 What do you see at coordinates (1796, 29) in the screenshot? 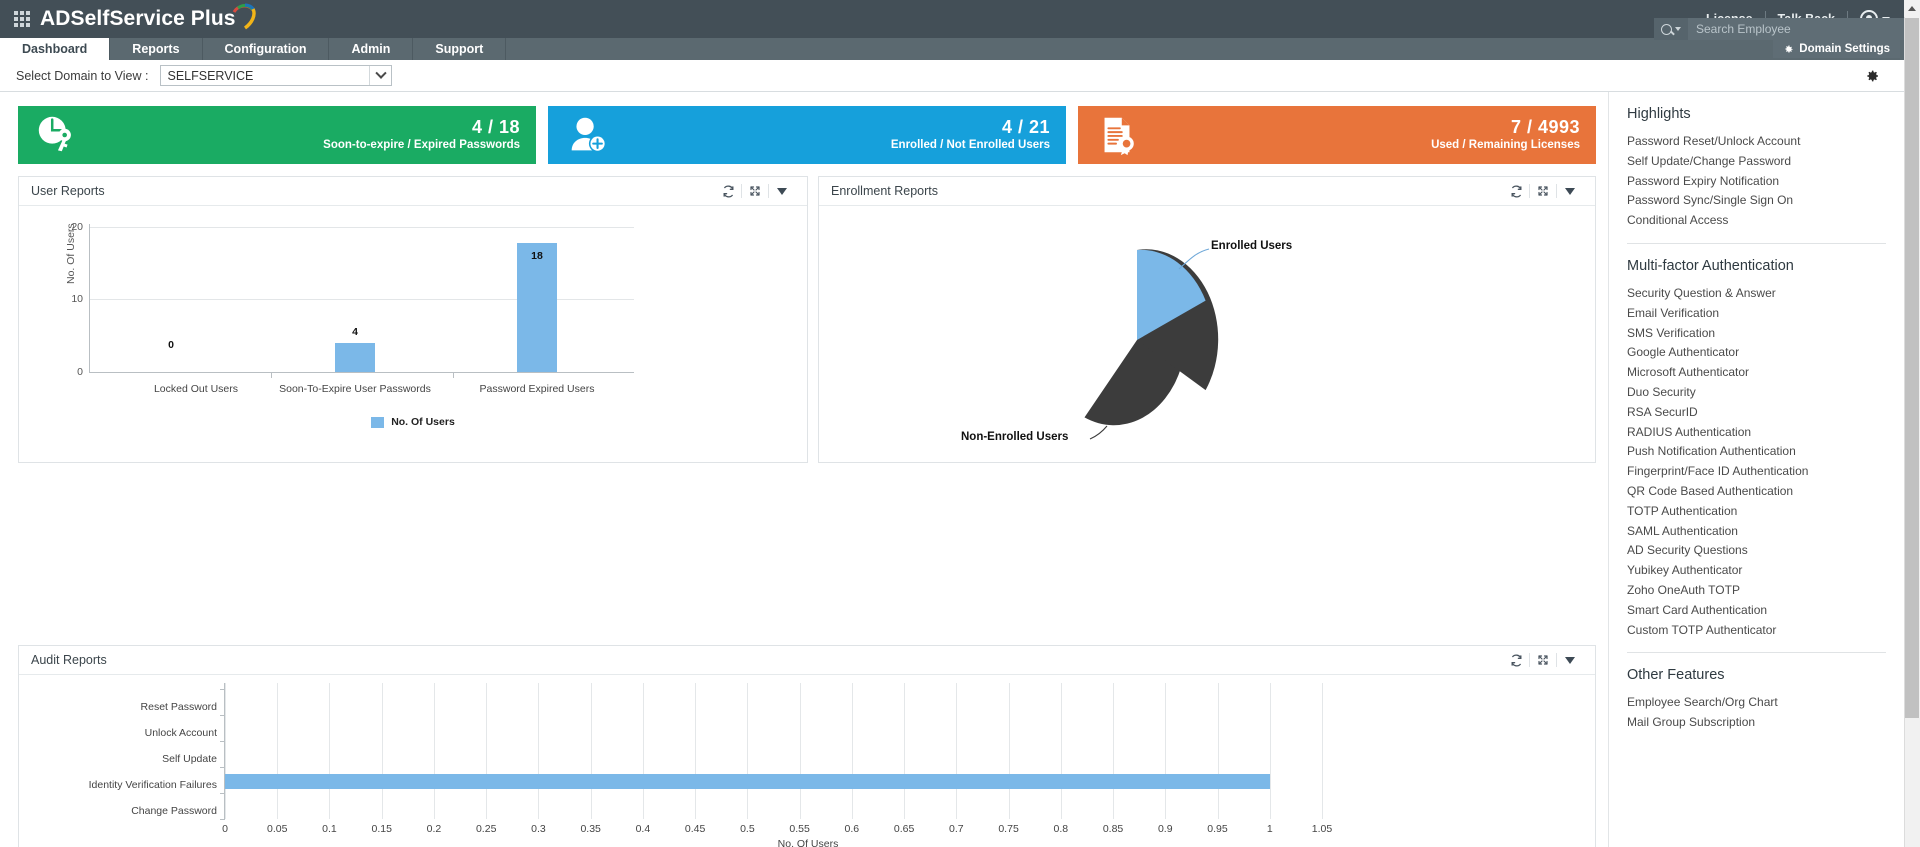
I see `search-input` at bounding box center [1796, 29].